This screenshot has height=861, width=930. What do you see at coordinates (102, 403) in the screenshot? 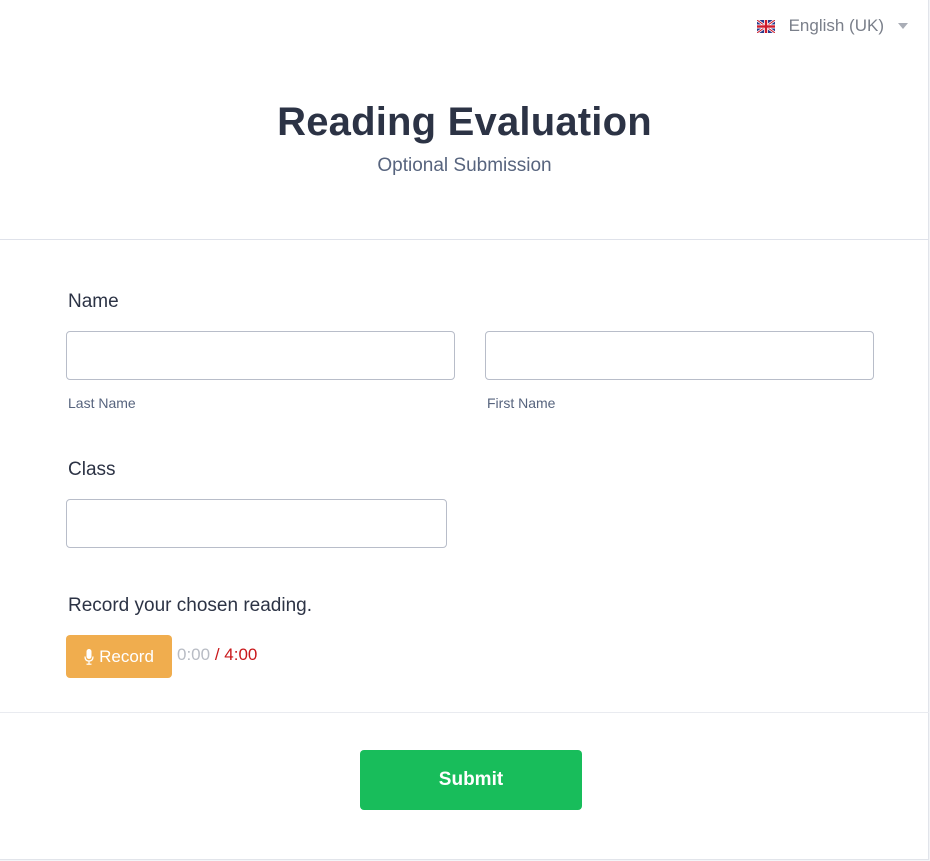
I see `last-name-sublabel: Last Name` at bounding box center [102, 403].